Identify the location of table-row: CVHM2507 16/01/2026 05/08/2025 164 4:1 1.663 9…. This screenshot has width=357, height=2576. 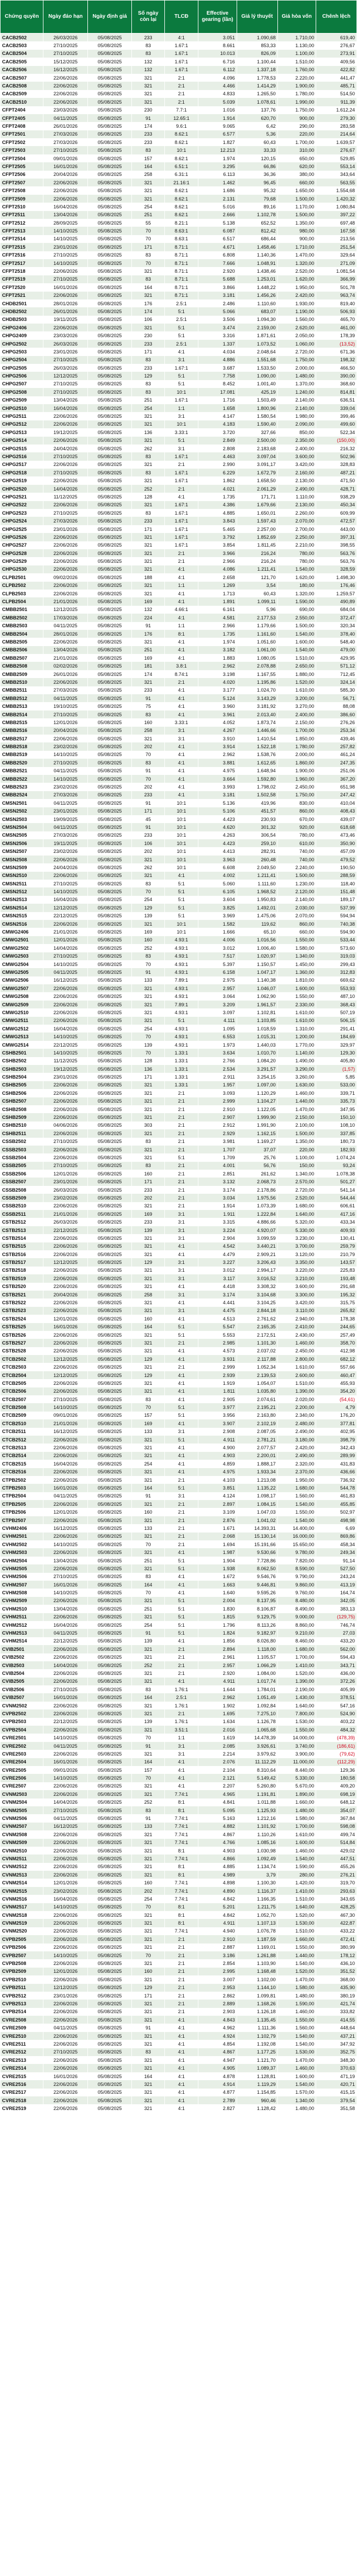
(178, 1585).